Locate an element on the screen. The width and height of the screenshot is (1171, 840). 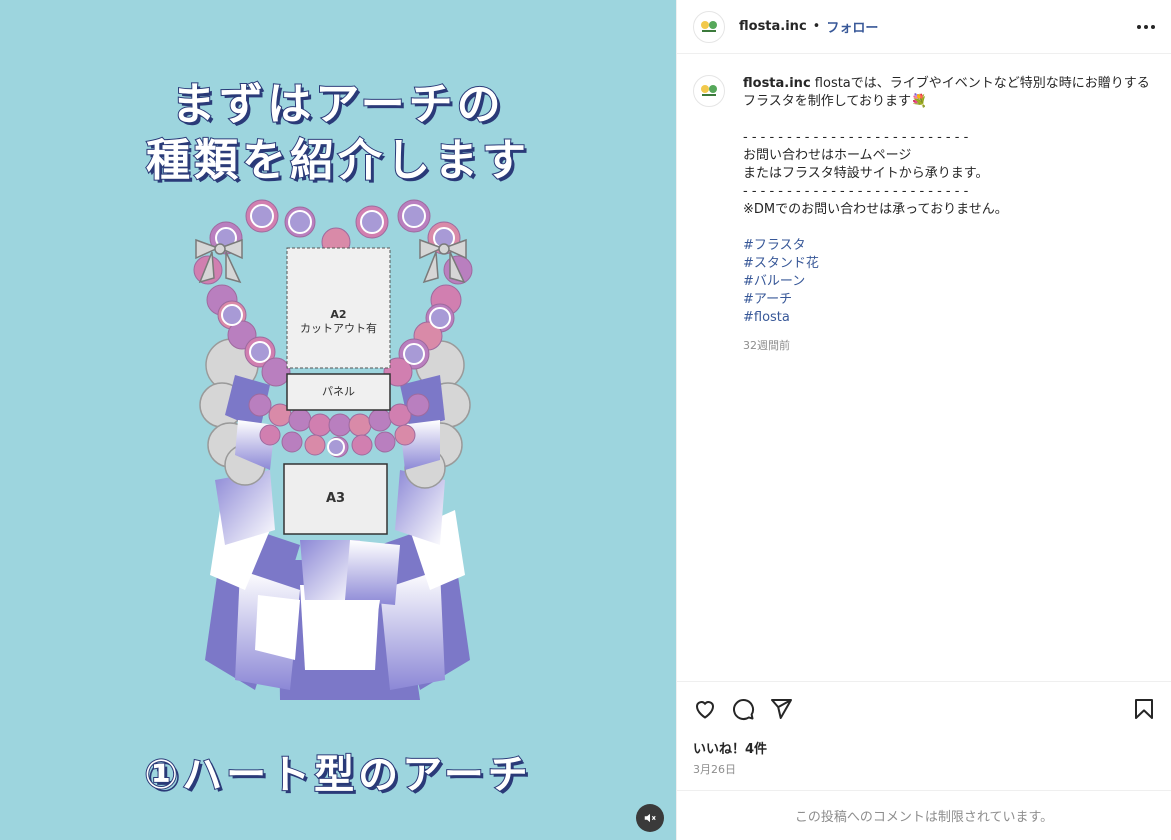
bookmark-icon is located at coordinates (1144, 709).